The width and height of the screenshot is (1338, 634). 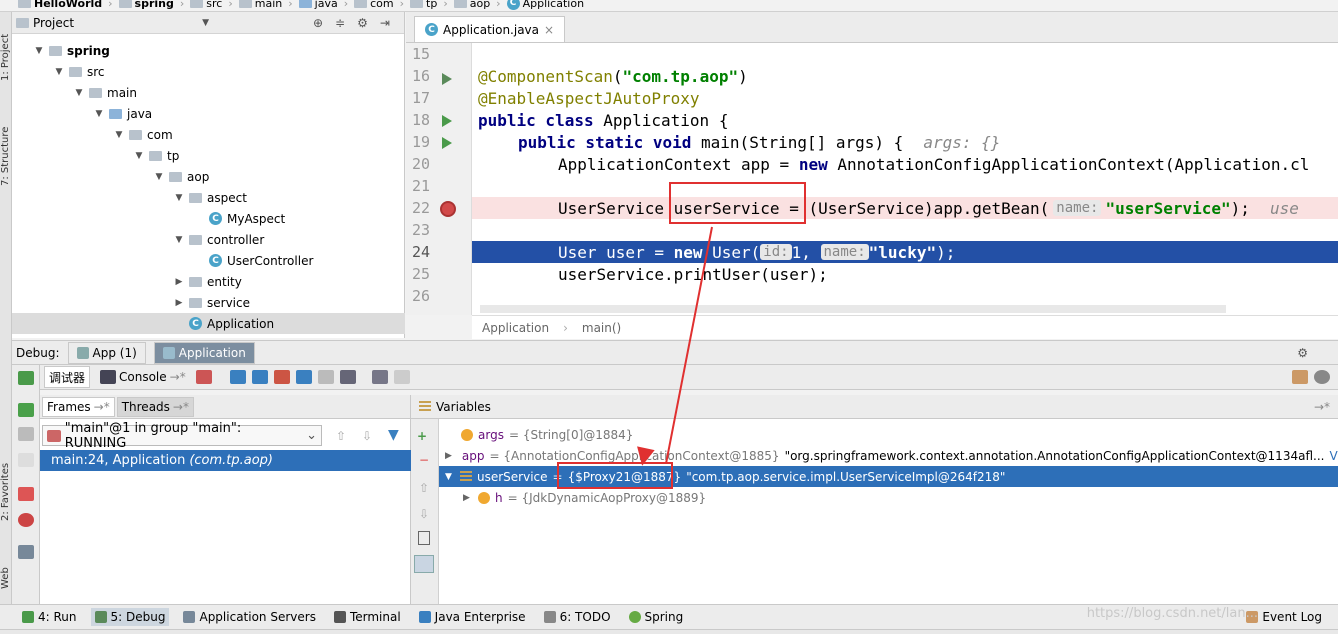 I want to click on tab-threads: Threads →*, so click(x=155, y=406).